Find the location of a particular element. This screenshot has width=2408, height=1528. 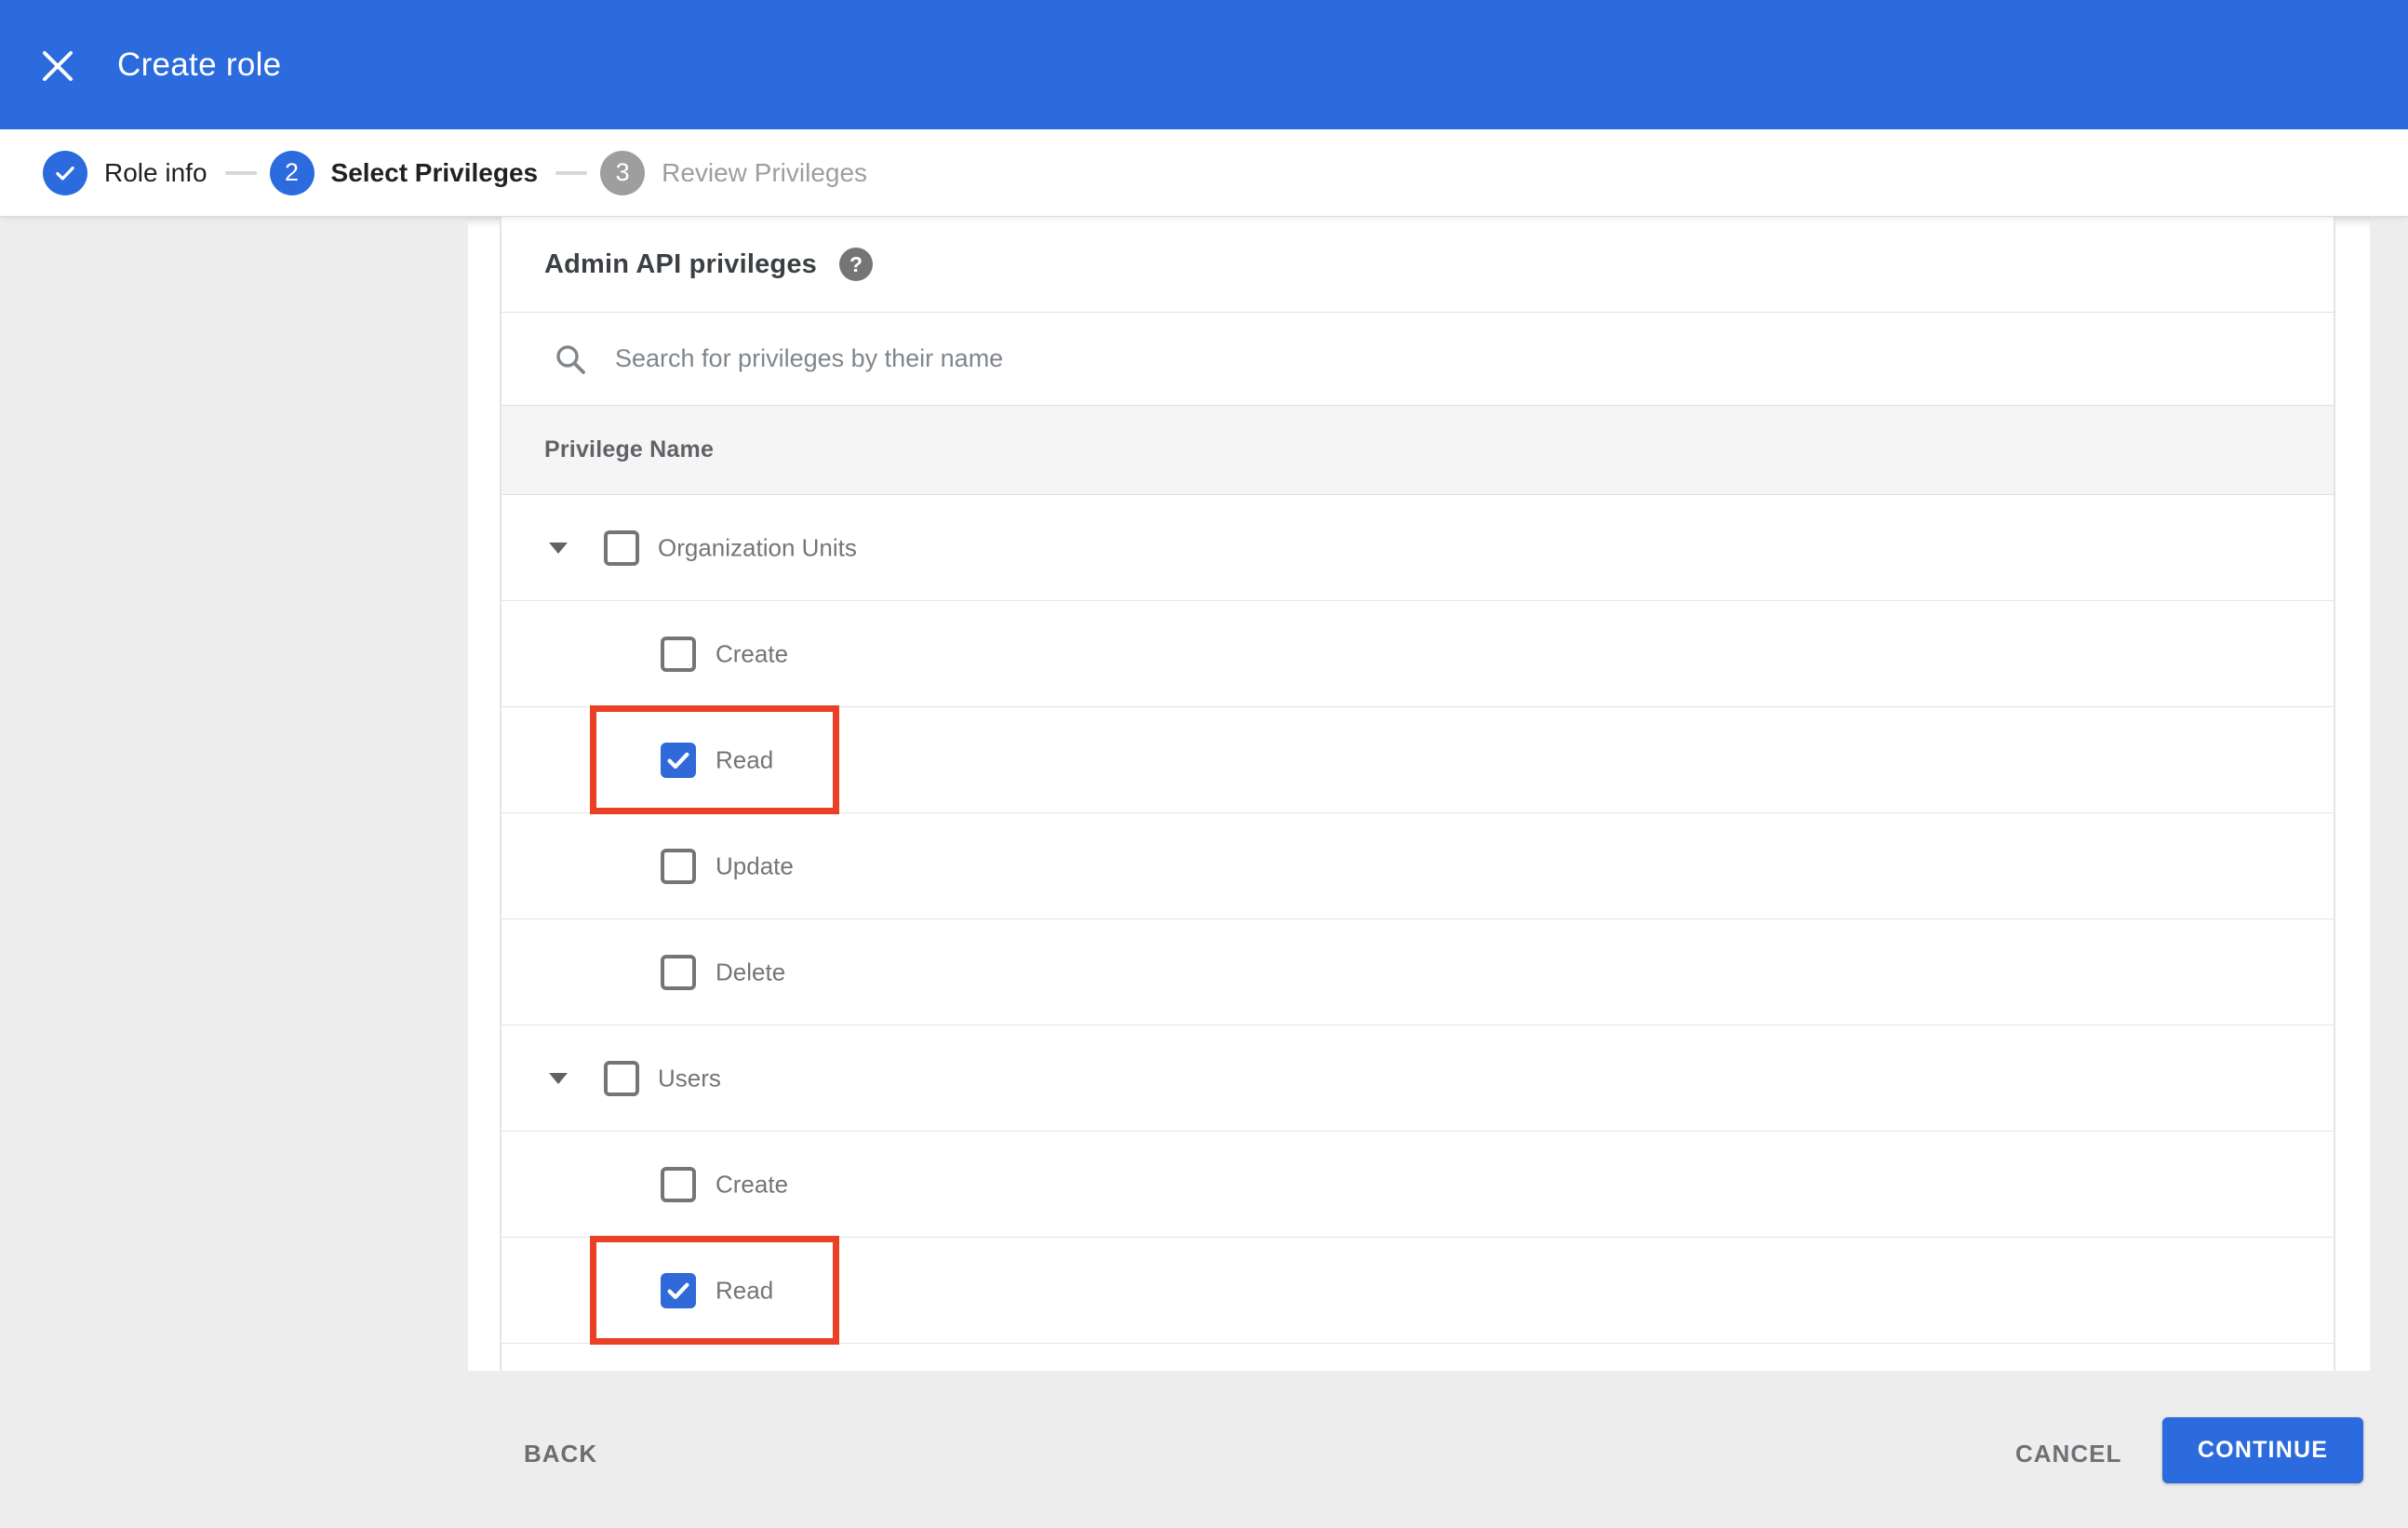

card-heading: Admin API privileges ? is located at coordinates (1418, 265).